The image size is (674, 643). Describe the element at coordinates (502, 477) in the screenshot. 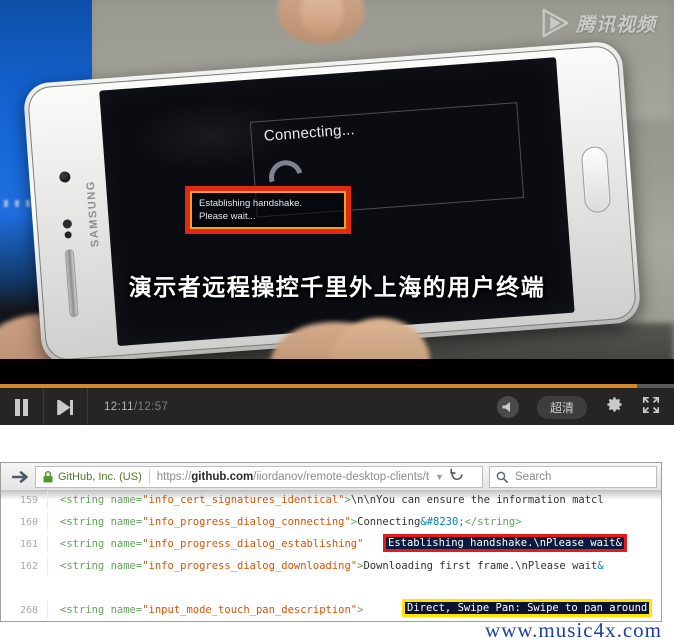

I see `search-icon` at that location.